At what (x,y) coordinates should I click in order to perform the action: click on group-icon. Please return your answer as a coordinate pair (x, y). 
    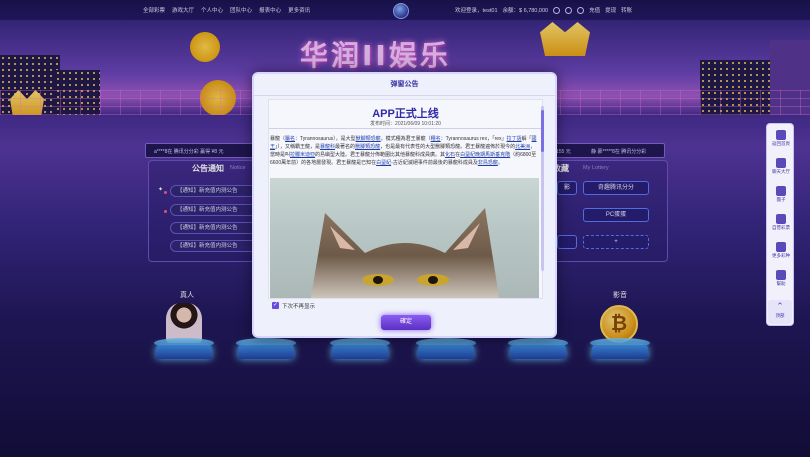
    Looking at the image, I should click on (781, 191).